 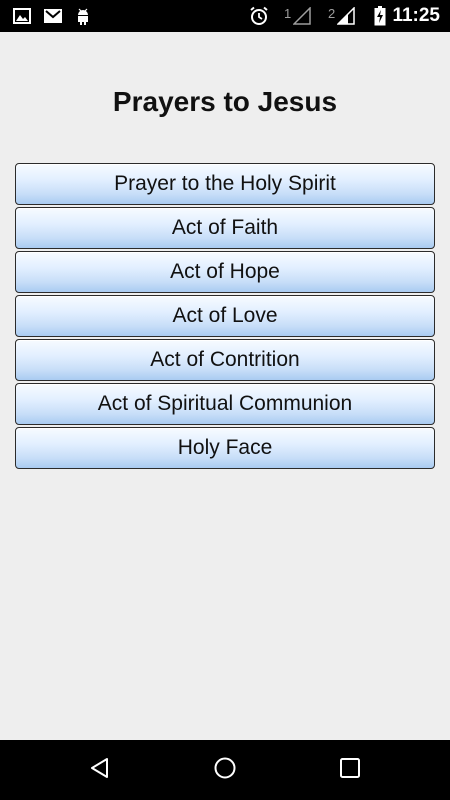 What do you see at coordinates (416, 15) in the screenshot?
I see `status-time: 11:25` at bounding box center [416, 15].